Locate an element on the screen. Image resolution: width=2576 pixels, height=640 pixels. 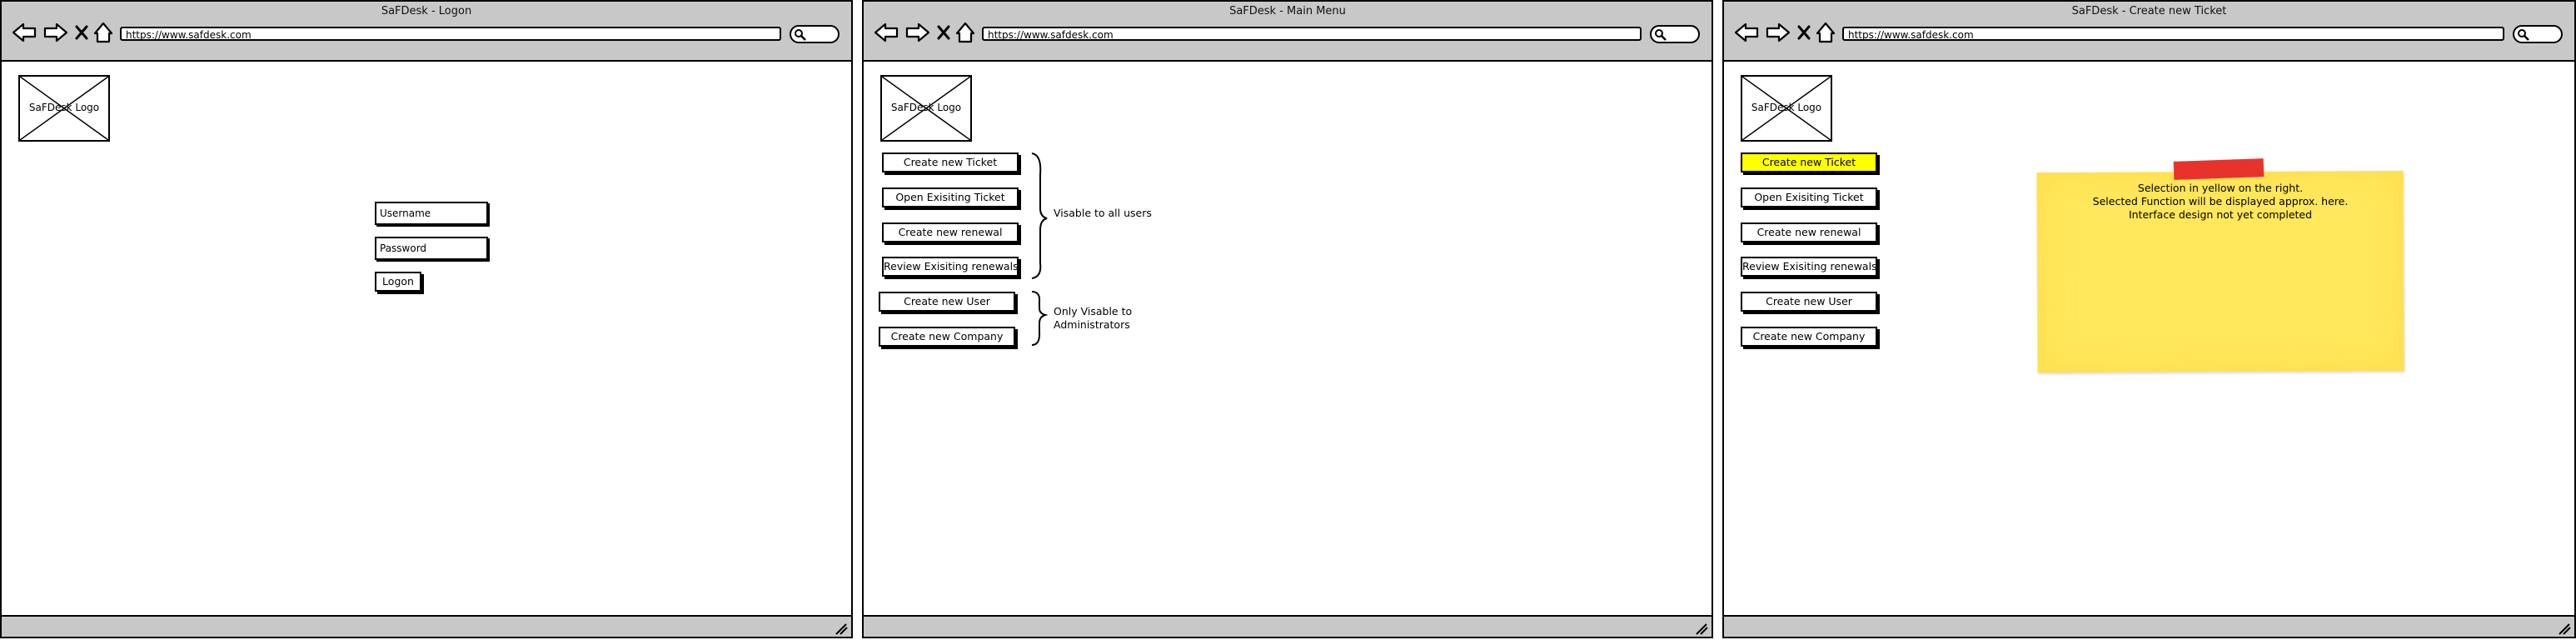
sticky-note-line3: Interface design not yet completed is located at coordinates (2220, 214).